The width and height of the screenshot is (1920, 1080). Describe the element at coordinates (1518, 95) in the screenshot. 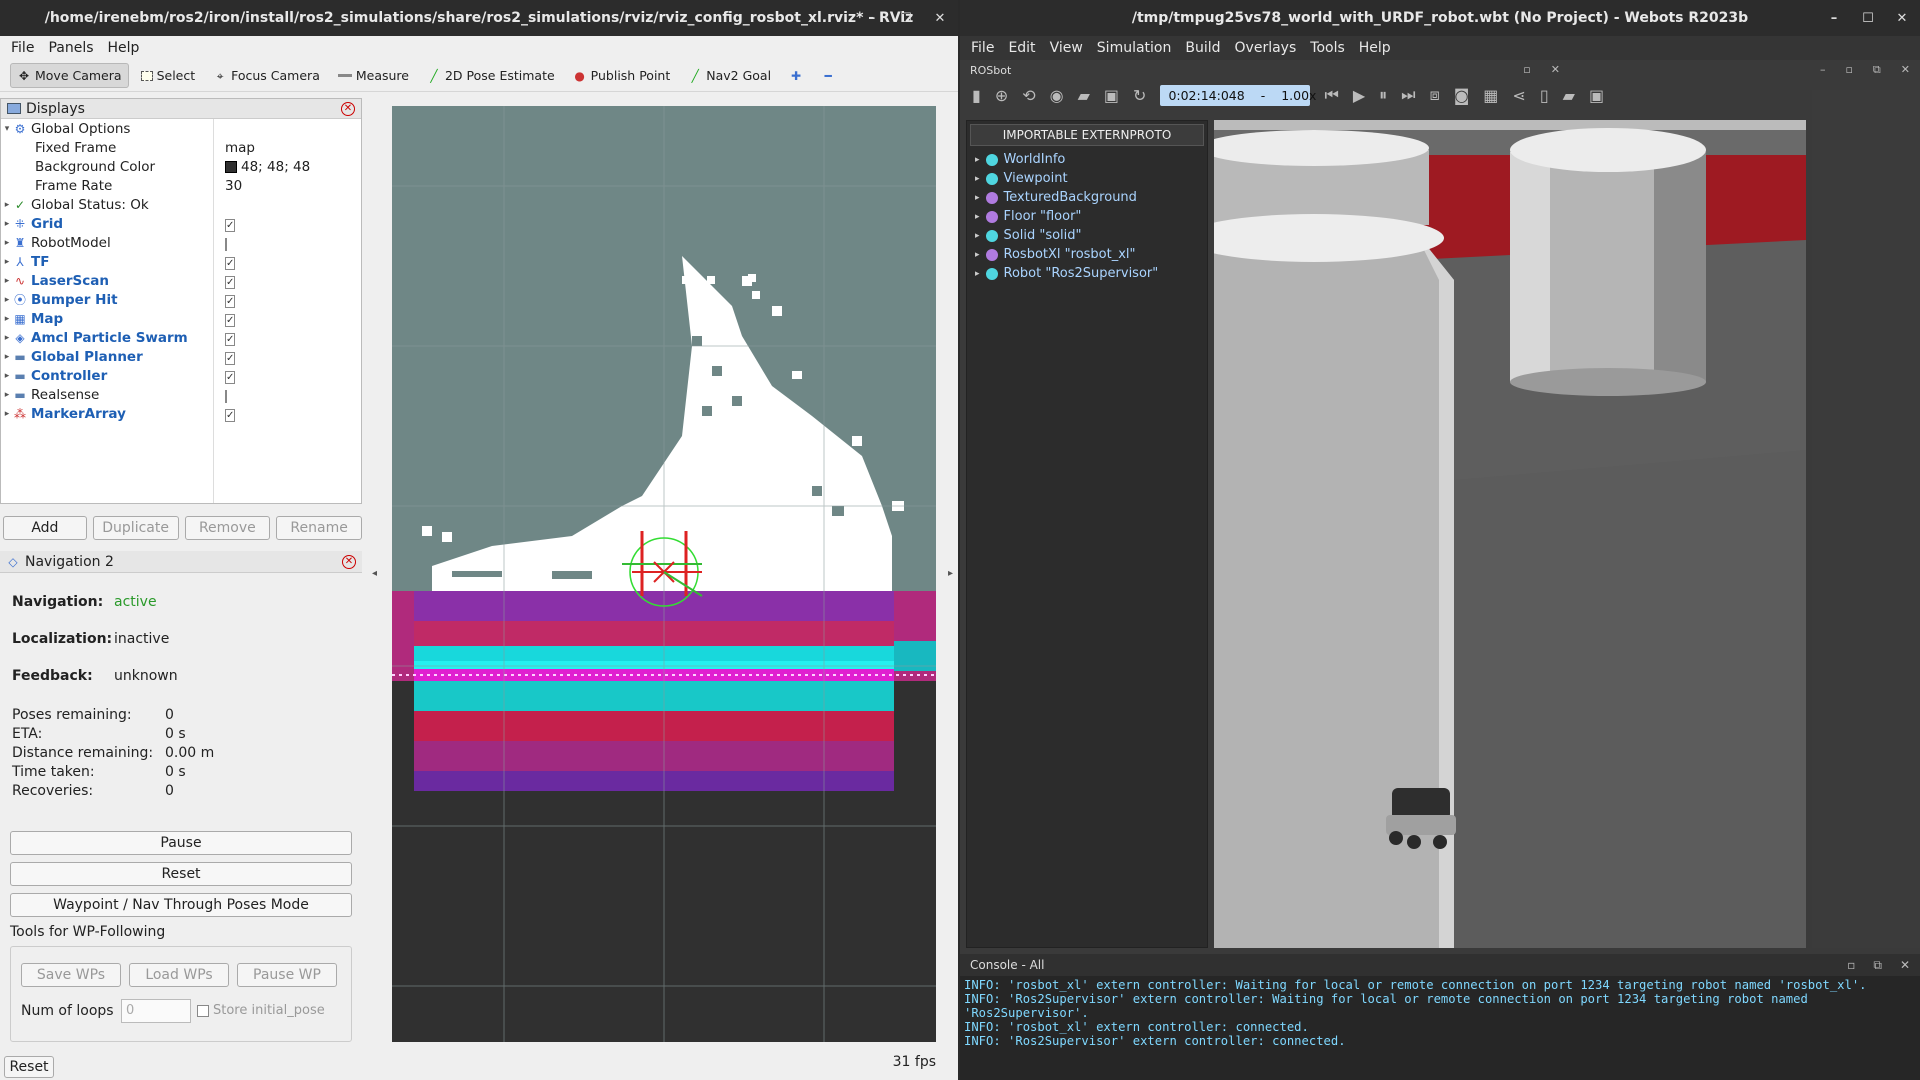

I see `share-icon: ⋖` at that location.